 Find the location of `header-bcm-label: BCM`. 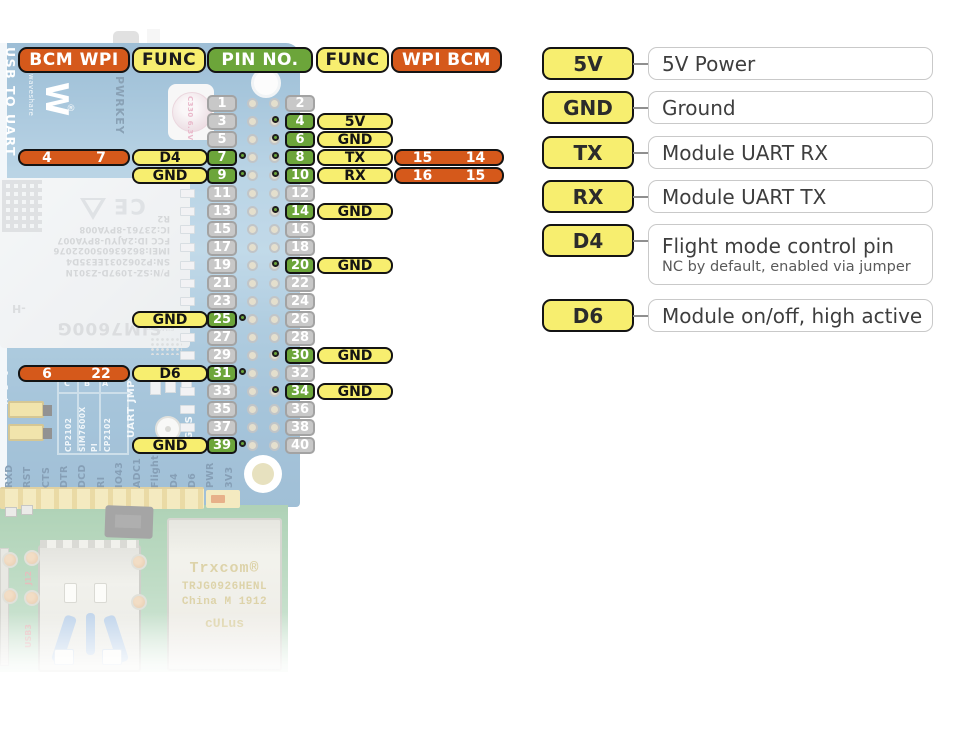

header-bcm-label: BCM is located at coordinates (51, 60).